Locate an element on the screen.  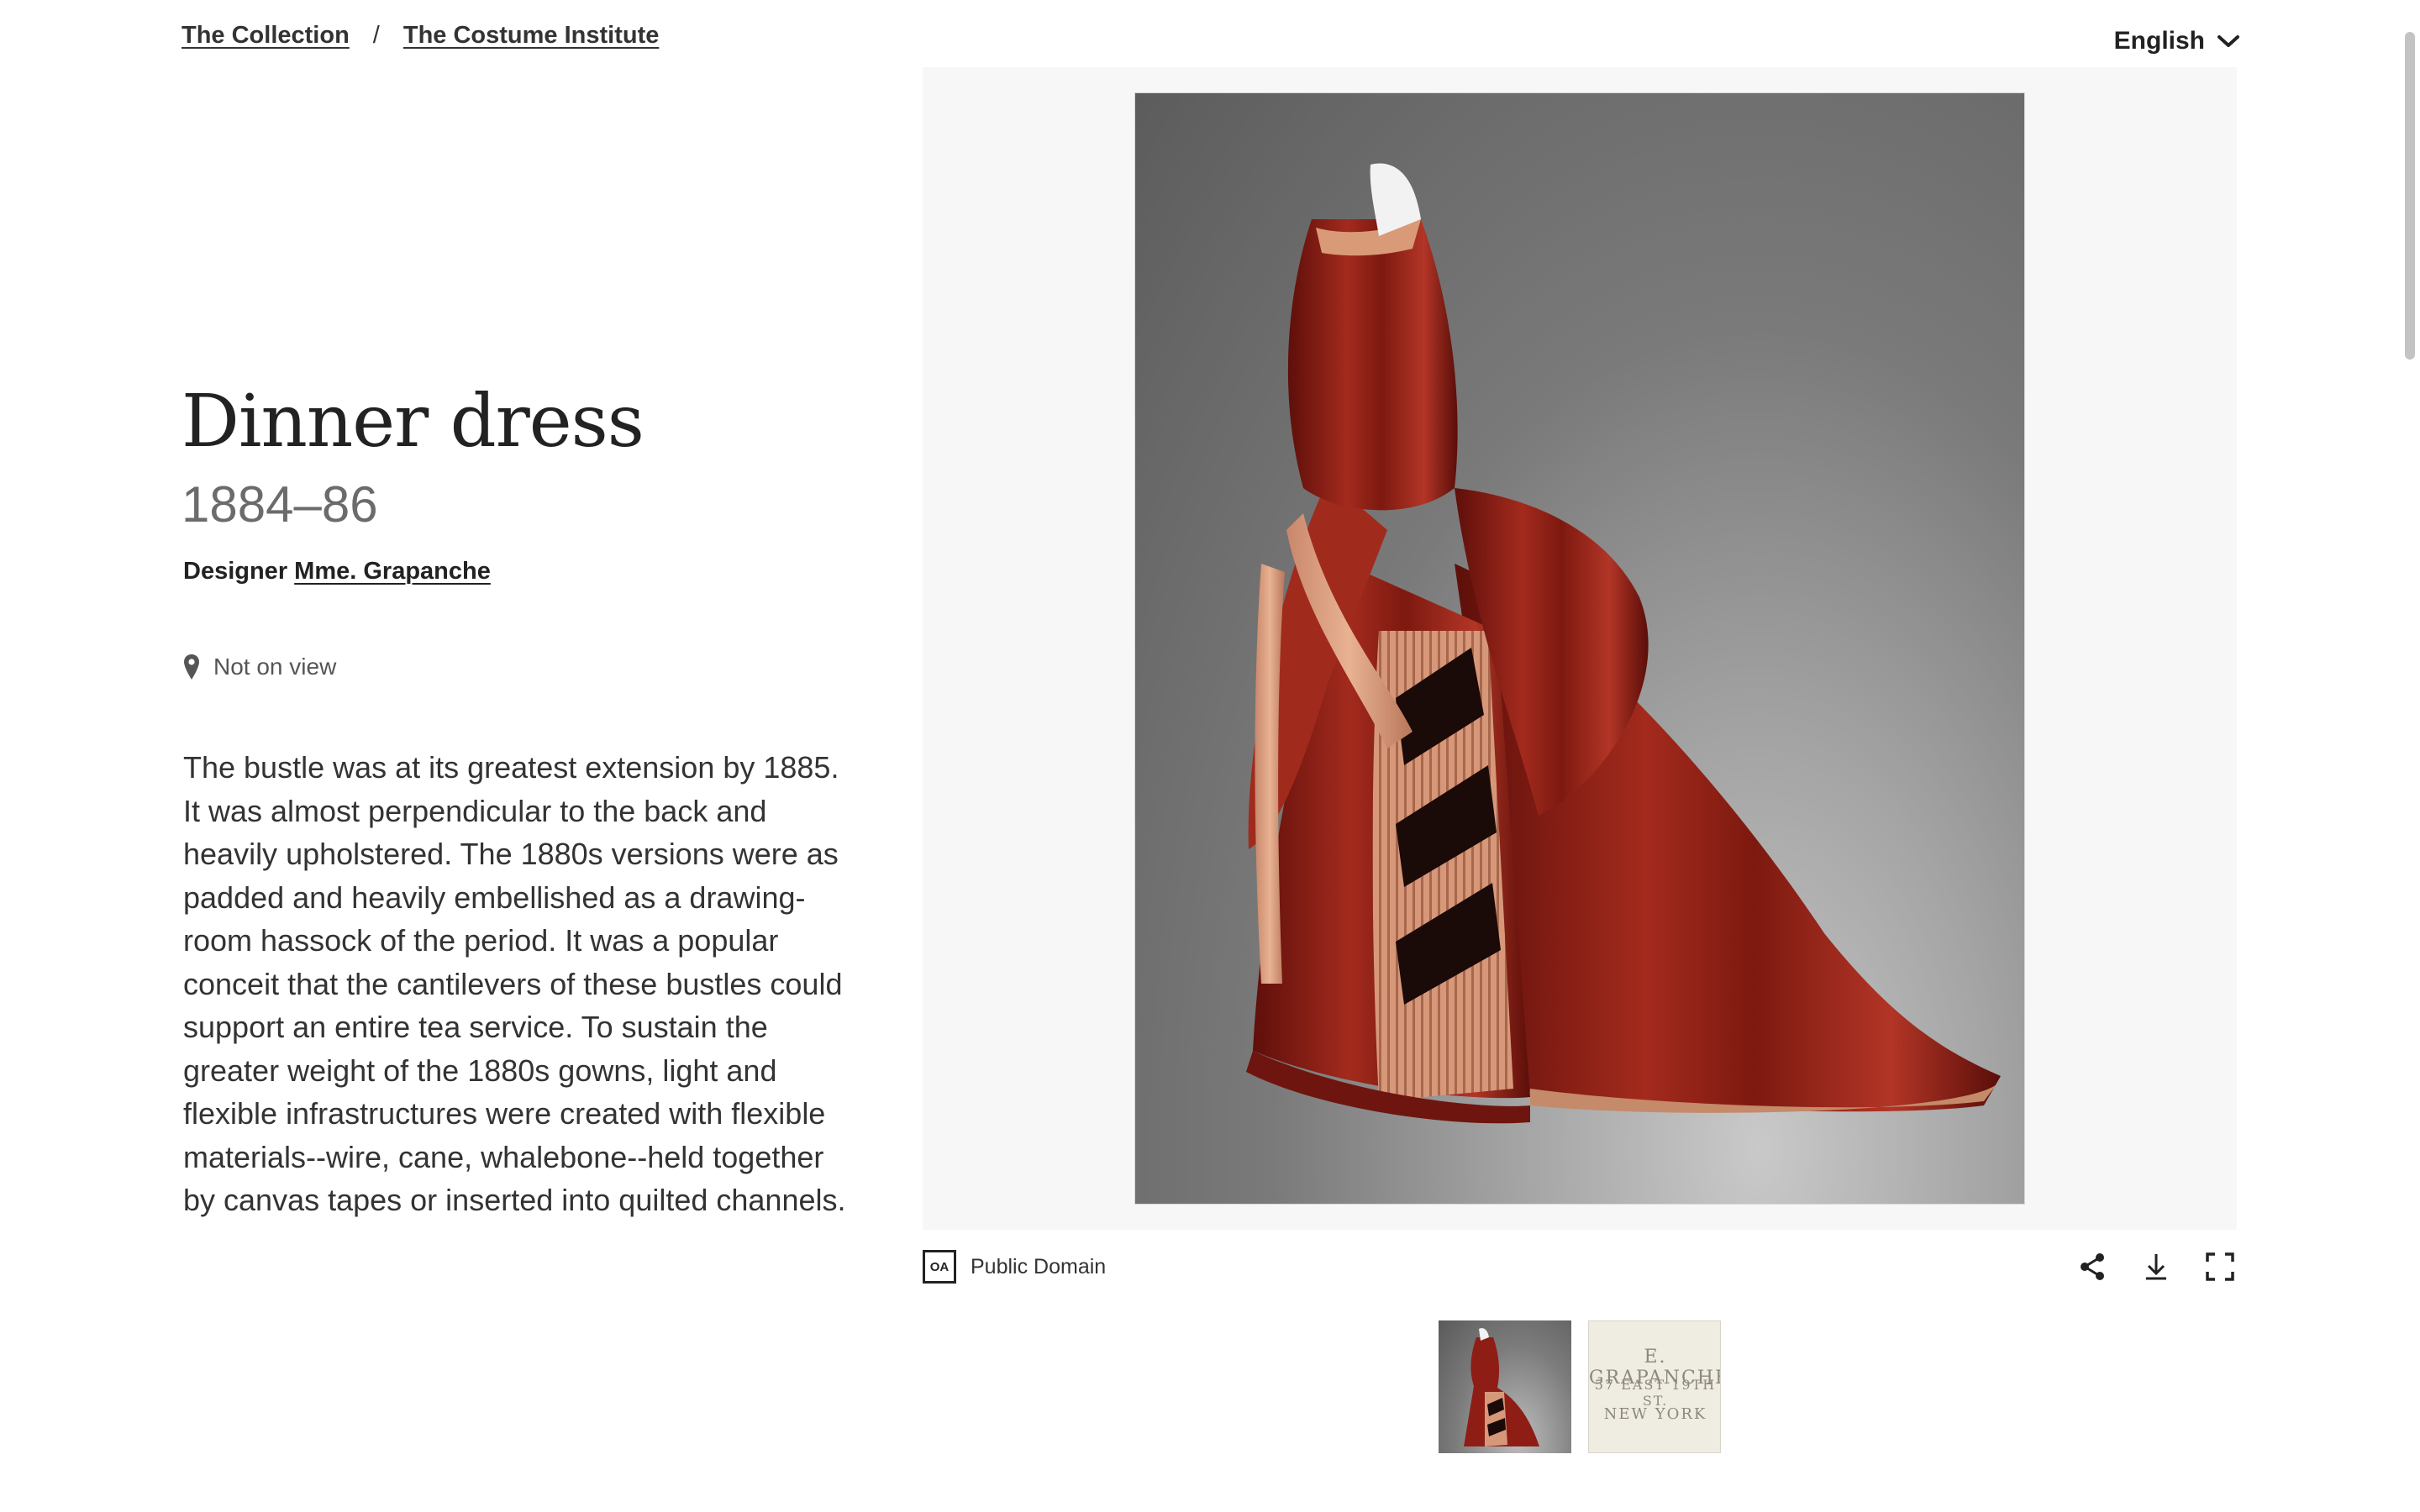
download-button is located at coordinates (2156, 1267).